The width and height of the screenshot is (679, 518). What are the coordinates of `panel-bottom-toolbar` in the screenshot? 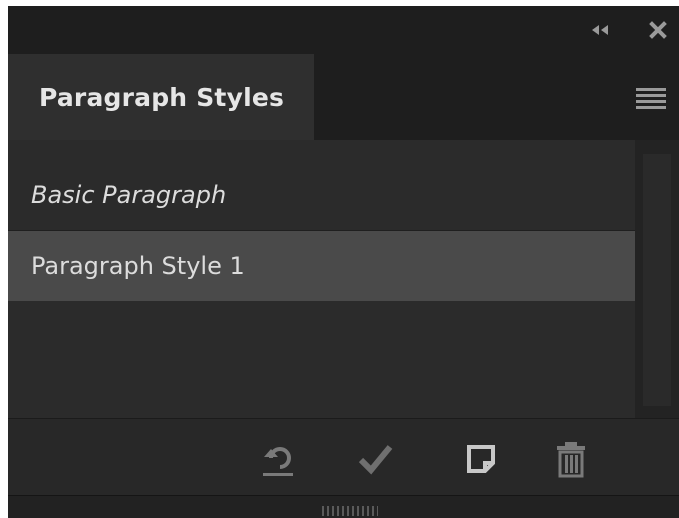 It's located at (343, 456).